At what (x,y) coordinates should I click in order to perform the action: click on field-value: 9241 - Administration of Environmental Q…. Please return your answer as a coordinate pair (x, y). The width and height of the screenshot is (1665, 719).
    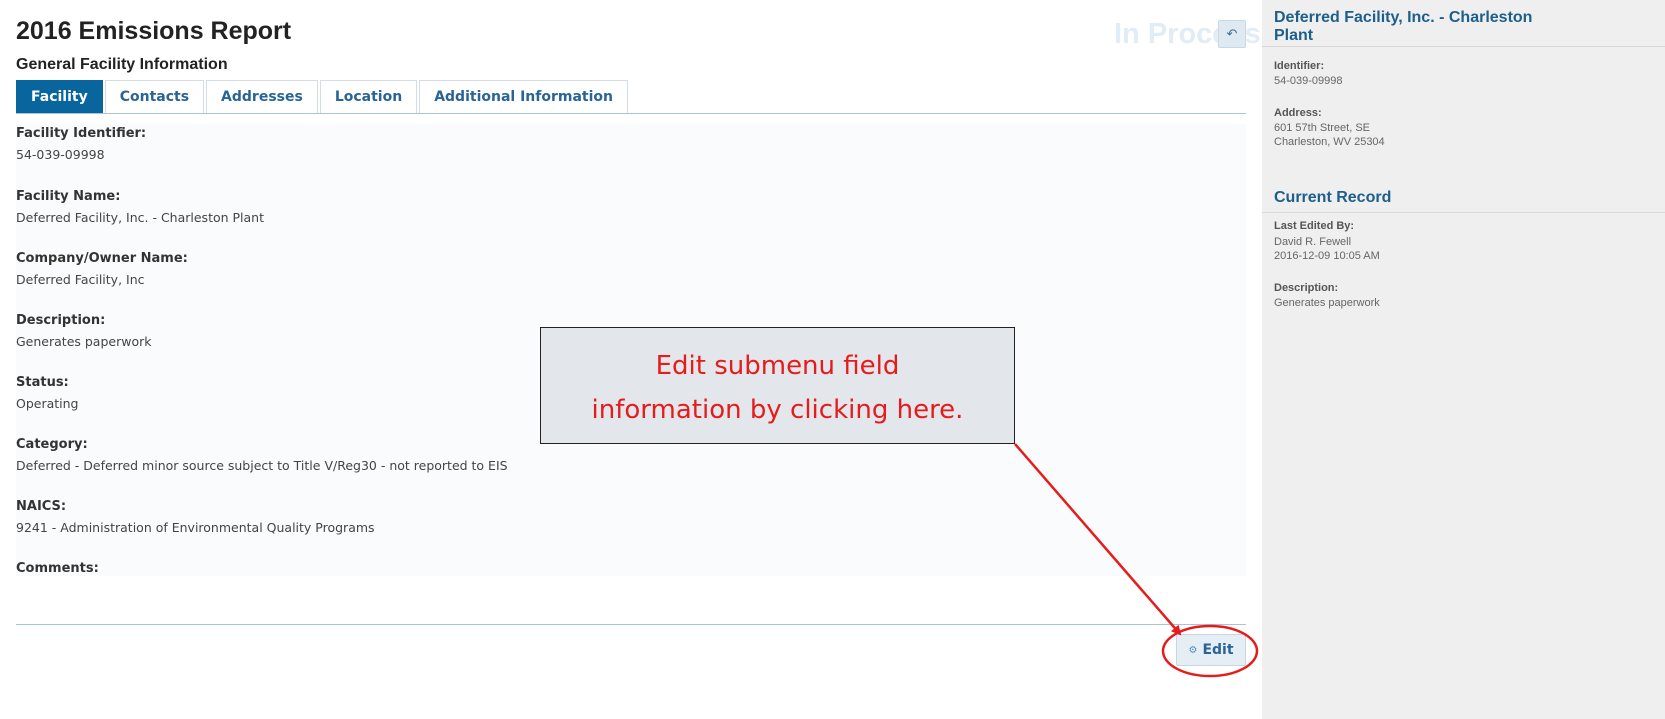
    Looking at the image, I should click on (195, 527).